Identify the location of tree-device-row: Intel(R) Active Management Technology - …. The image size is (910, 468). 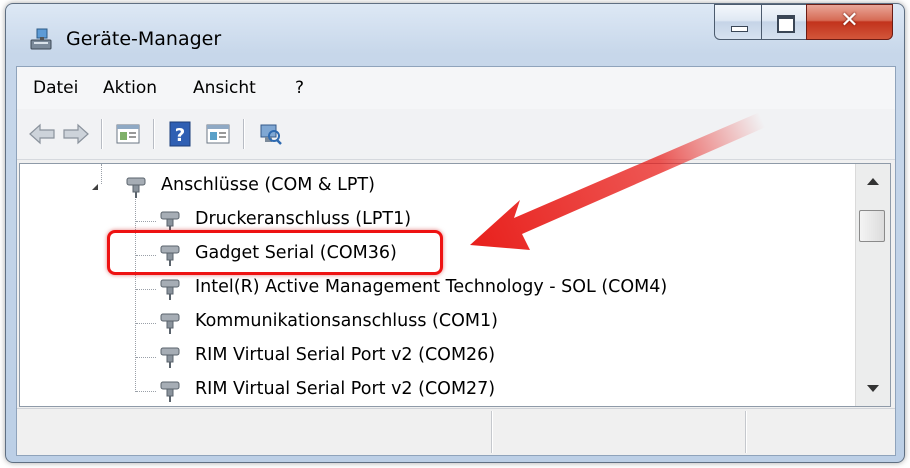
(435, 289).